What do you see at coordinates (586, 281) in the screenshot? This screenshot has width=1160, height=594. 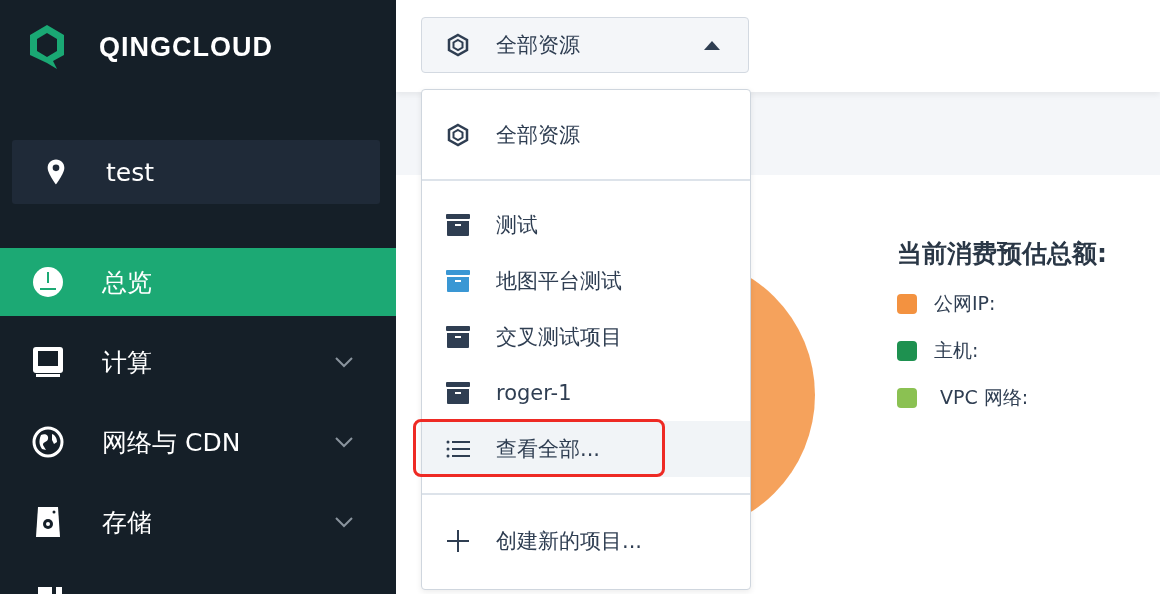 I see `menu-item: 地图平台测试` at bounding box center [586, 281].